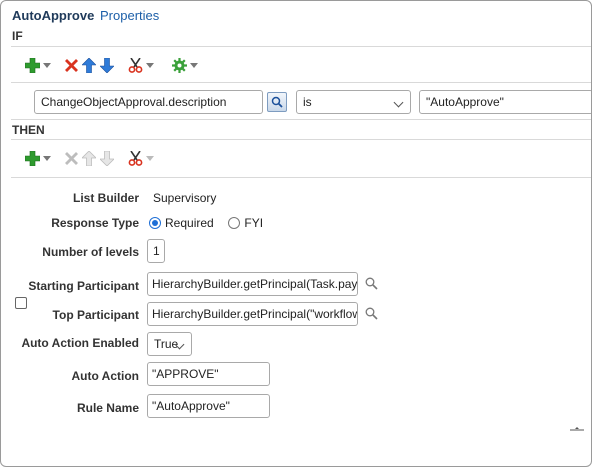  Describe the element at coordinates (234, 223) in the screenshot. I see `response-fyi-radio` at that location.